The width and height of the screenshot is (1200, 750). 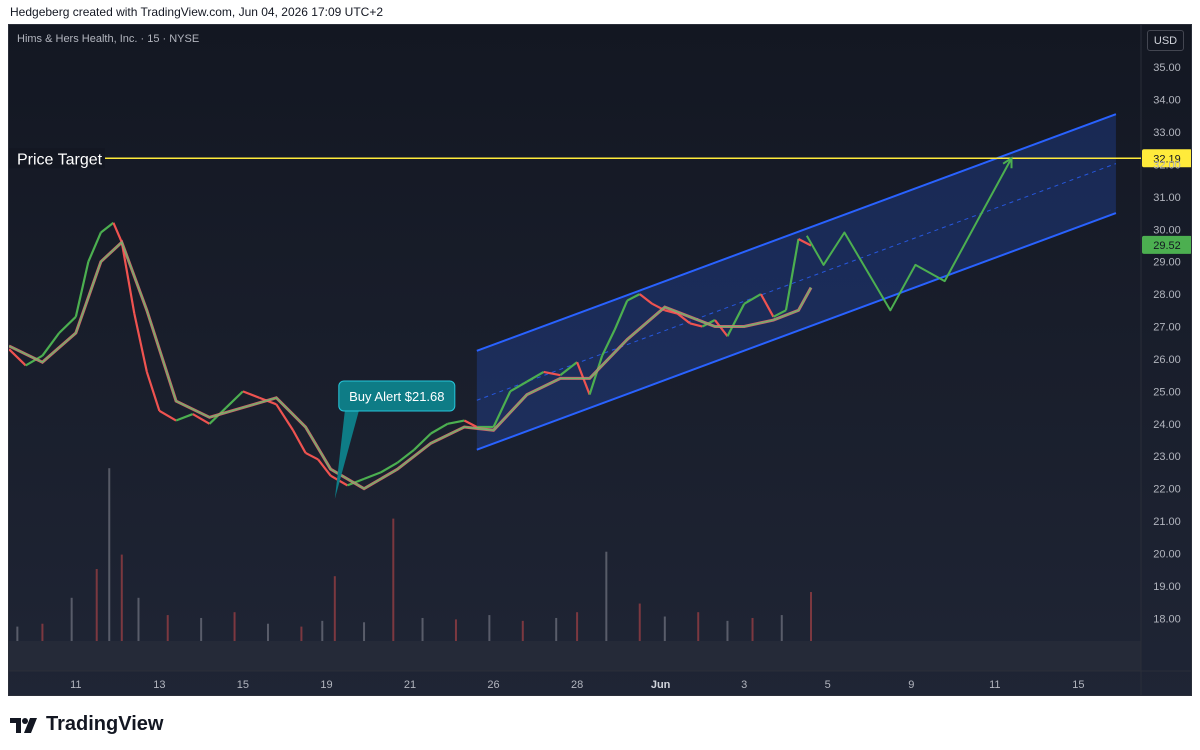 I want to click on tradingview-logo: TradingView, so click(x=86, y=724).